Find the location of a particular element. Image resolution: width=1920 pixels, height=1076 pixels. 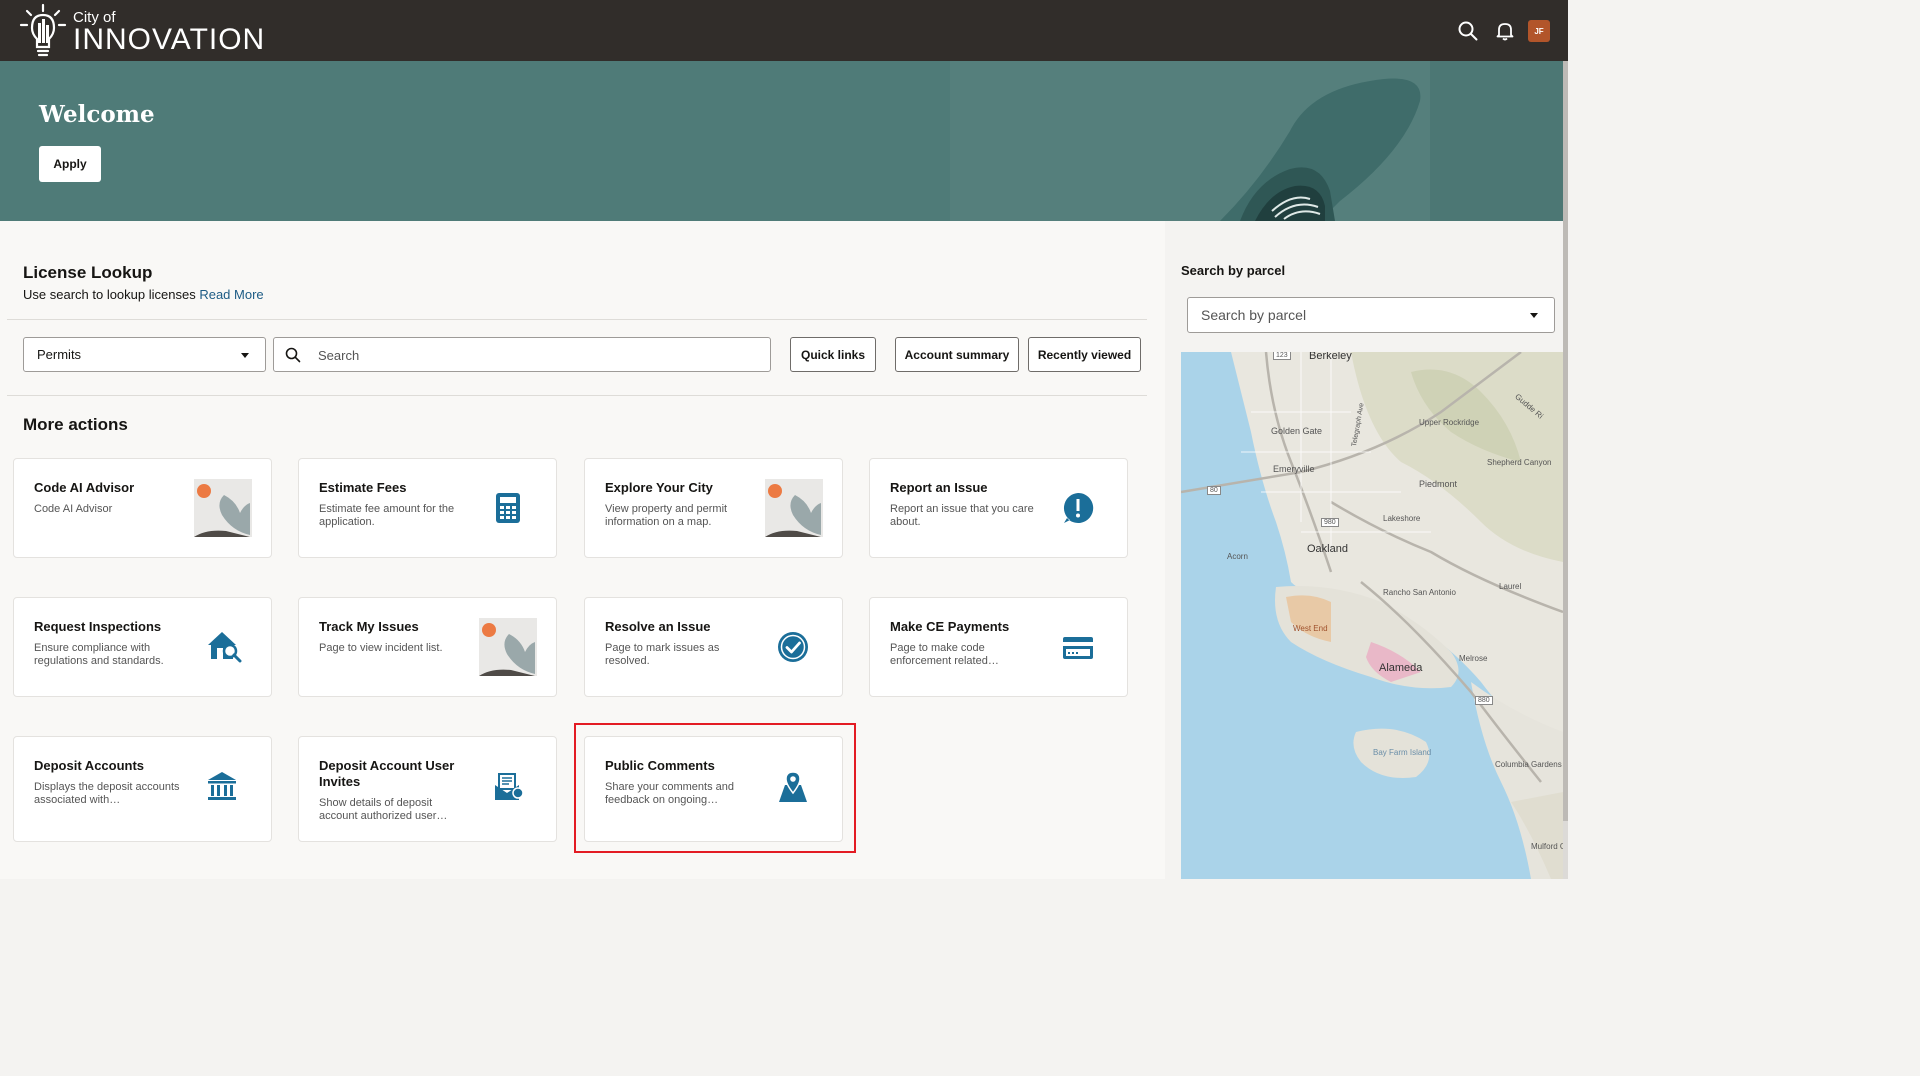

map-label: Alameda is located at coordinates (1401, 668).